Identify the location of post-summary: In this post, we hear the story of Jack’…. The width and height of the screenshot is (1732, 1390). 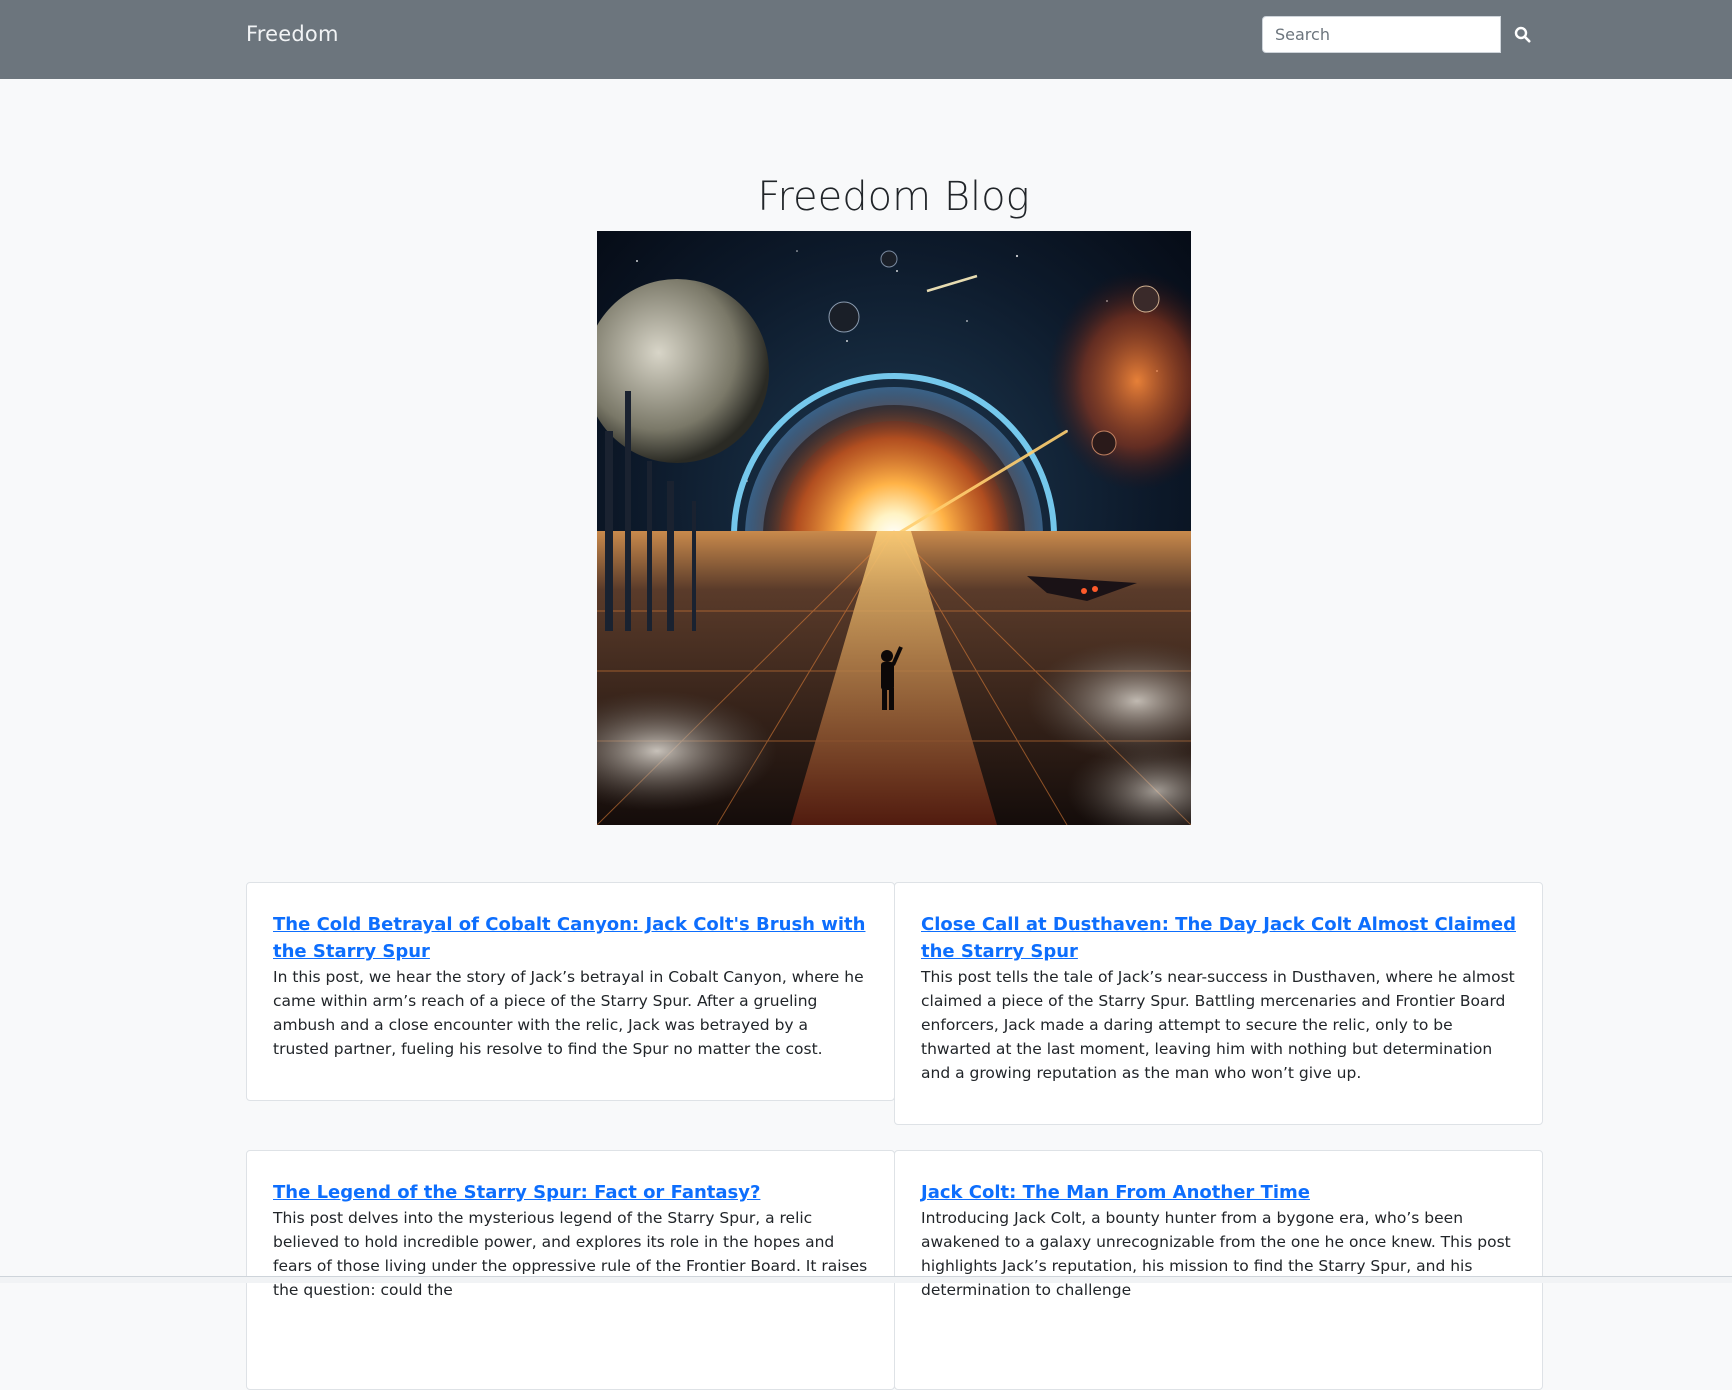
(568, 1013).